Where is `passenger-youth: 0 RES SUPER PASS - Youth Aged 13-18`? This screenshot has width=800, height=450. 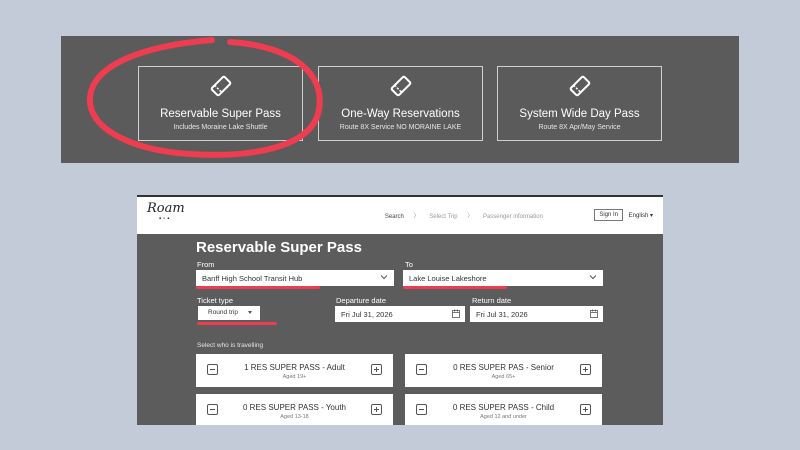 passenger-youth: 0 RES SUPER PASS - Youth Aged 13-18 is located at coordinates (294, 409).